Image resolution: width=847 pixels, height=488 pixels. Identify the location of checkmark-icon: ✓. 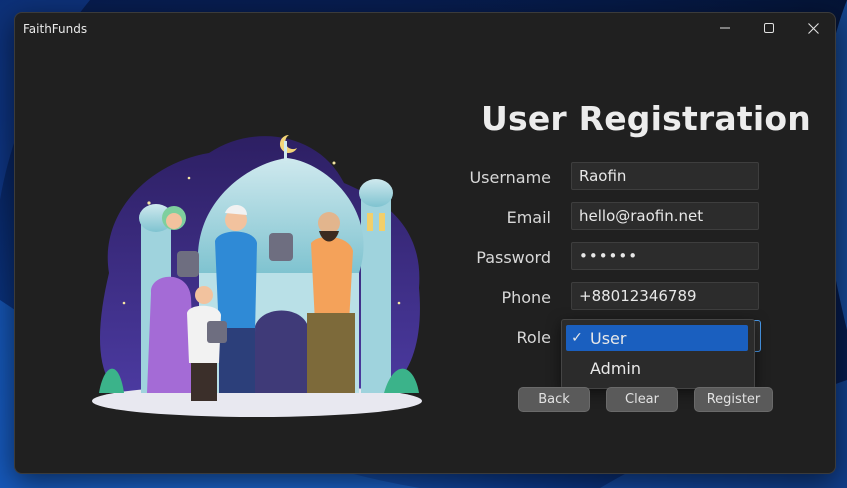
(577, 338).